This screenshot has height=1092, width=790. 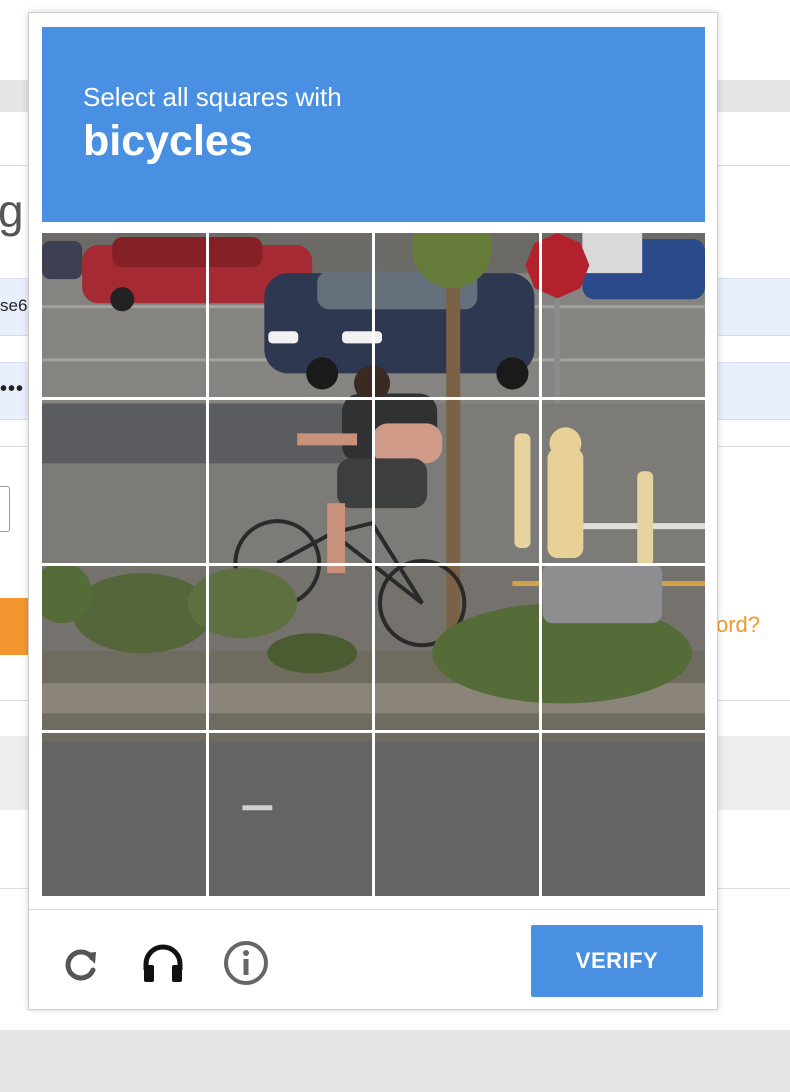 What do you see at coordinates (290, 315) in the screenshot?
I see `captcha-tile-r1-c2` at bounding box center [290, 315].